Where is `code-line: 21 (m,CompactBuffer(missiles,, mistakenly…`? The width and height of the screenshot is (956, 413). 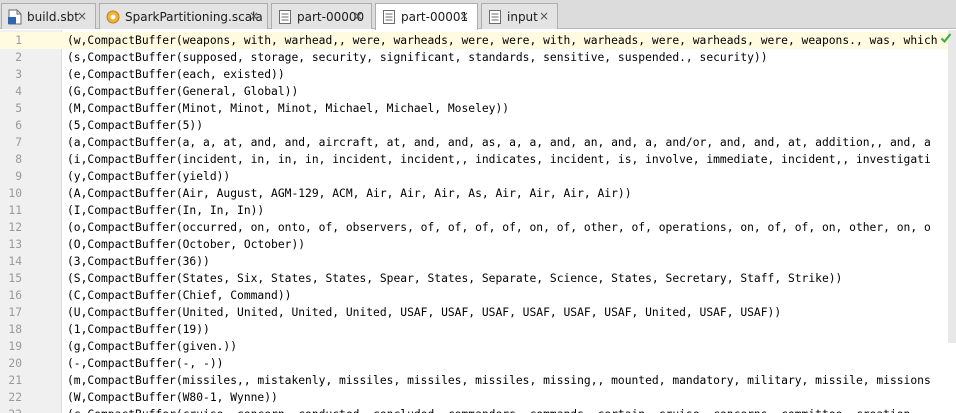 code-line: 21 (m,CompactBuffer(missiles,, mistakenly… is located at coordinates (478, 380).